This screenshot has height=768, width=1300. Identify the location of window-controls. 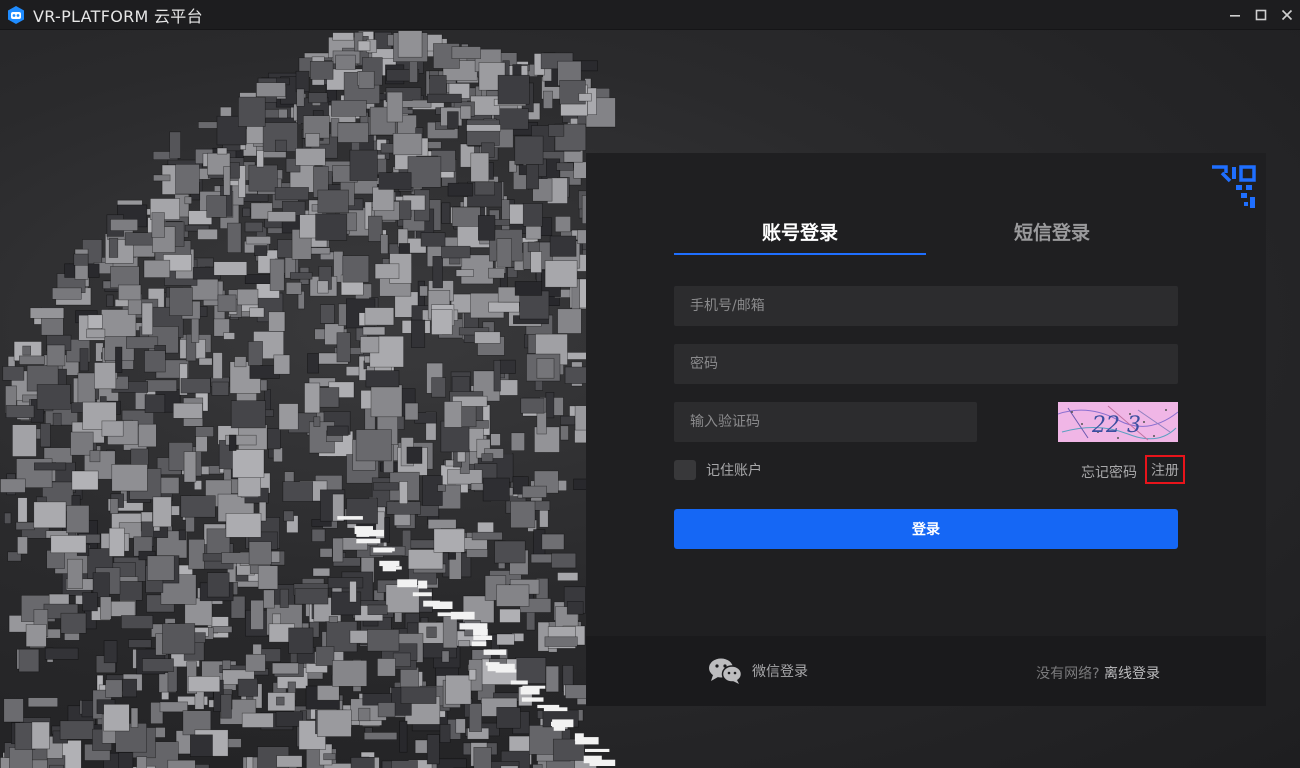
(1261, 15).